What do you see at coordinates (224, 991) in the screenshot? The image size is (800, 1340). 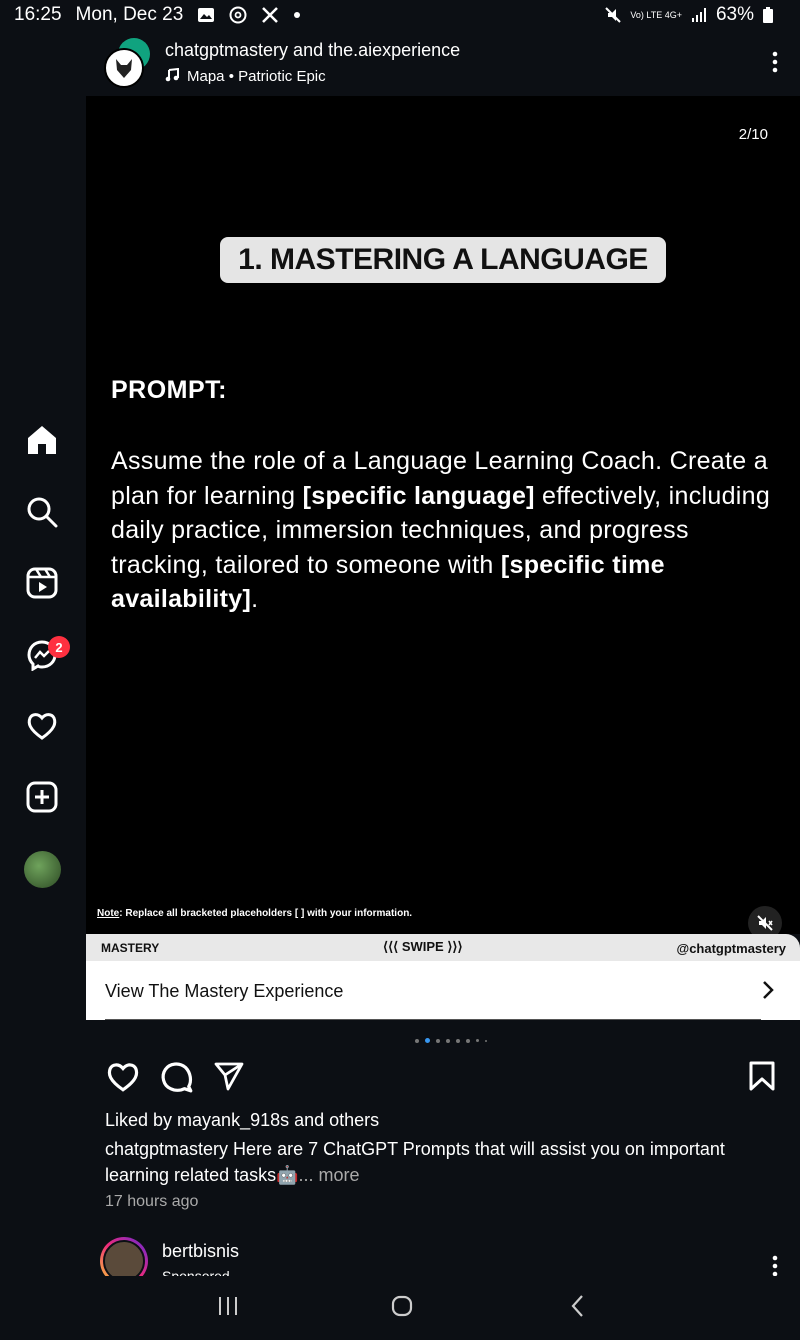 I see `cta-label: View The Mastery Experience` at bounding box center [224, 991].